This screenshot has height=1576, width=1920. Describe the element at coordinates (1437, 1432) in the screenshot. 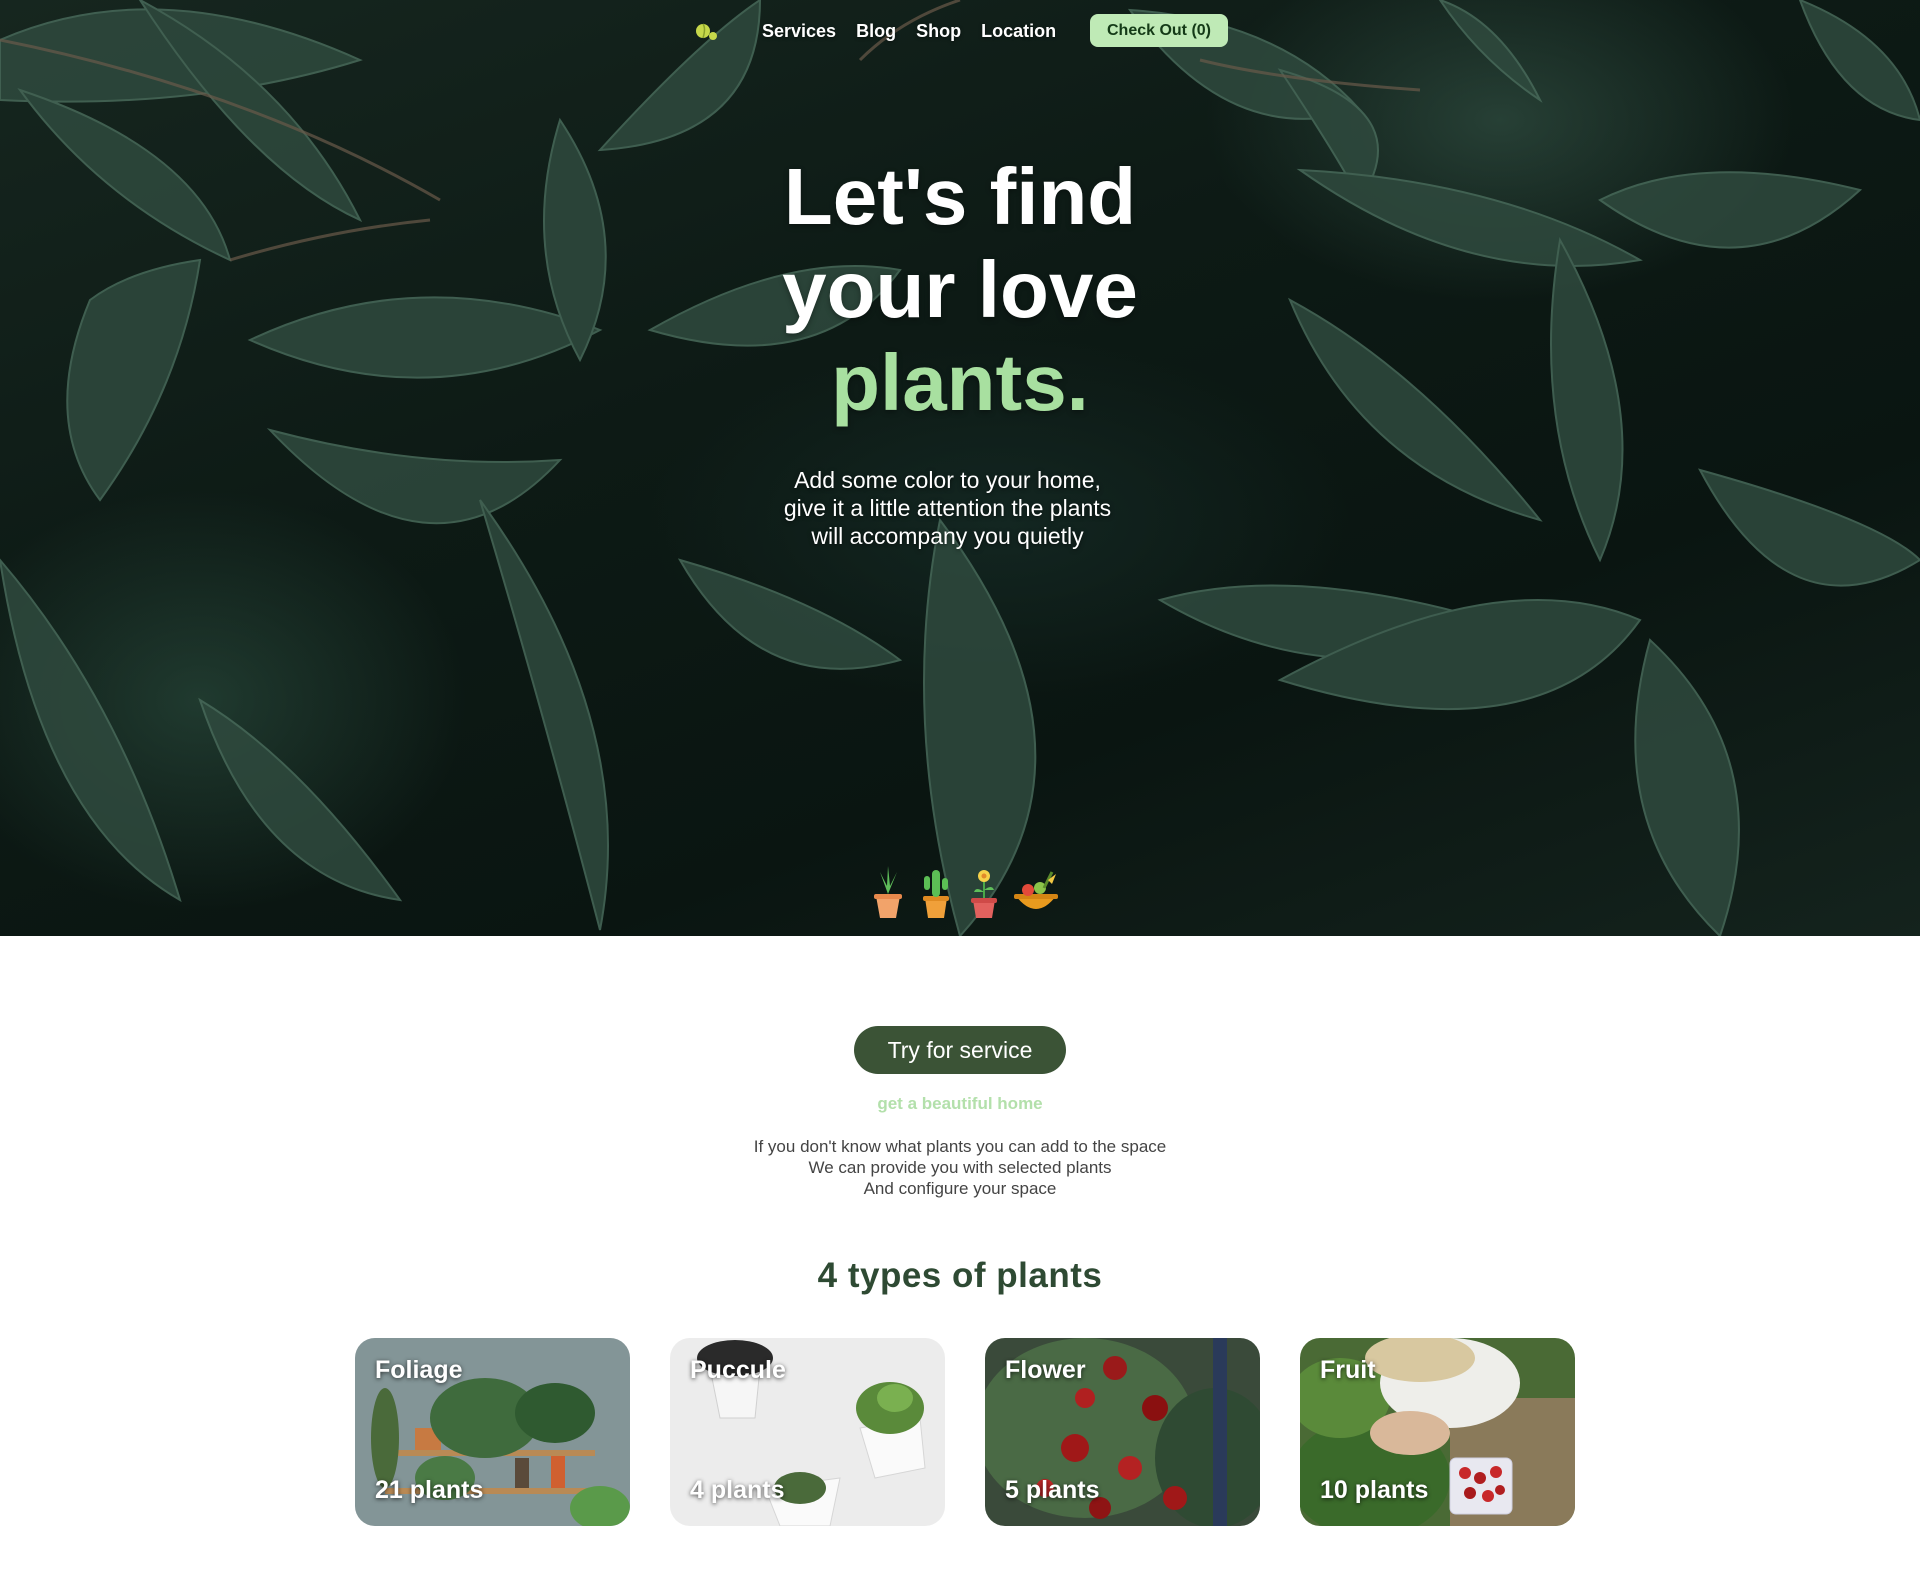

I see `card-fruit: Fruit 10 plants` at that location.